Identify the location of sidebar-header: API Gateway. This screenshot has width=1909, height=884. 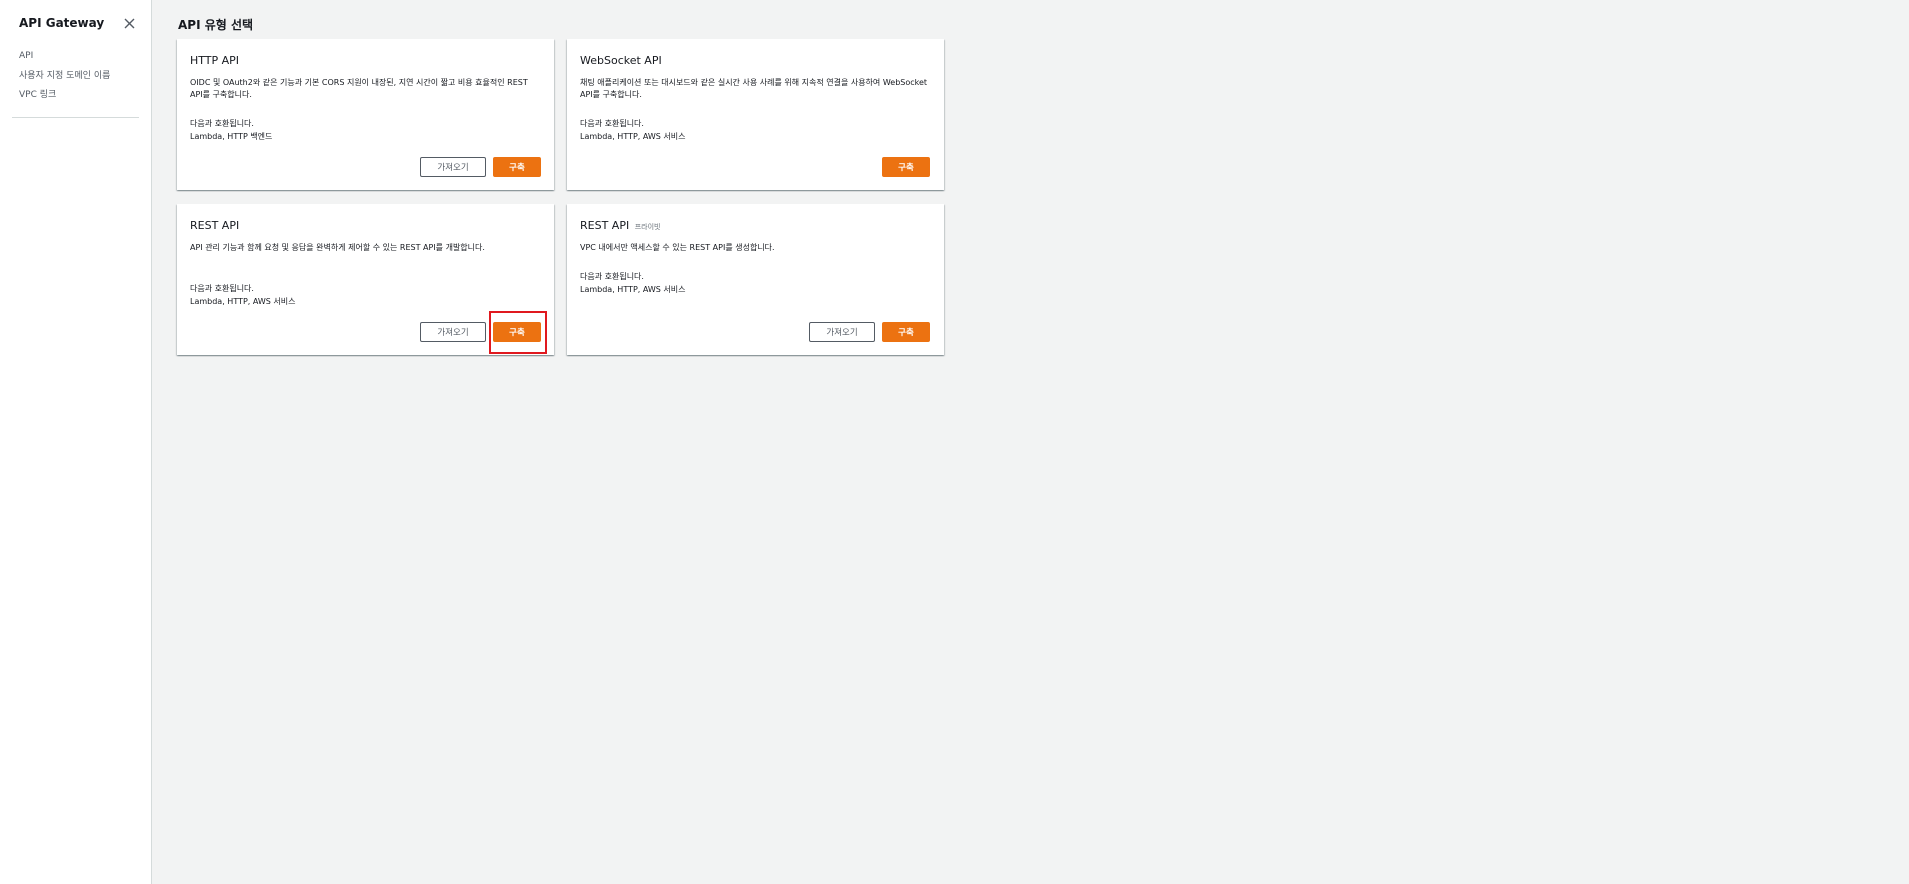
(78, 23).